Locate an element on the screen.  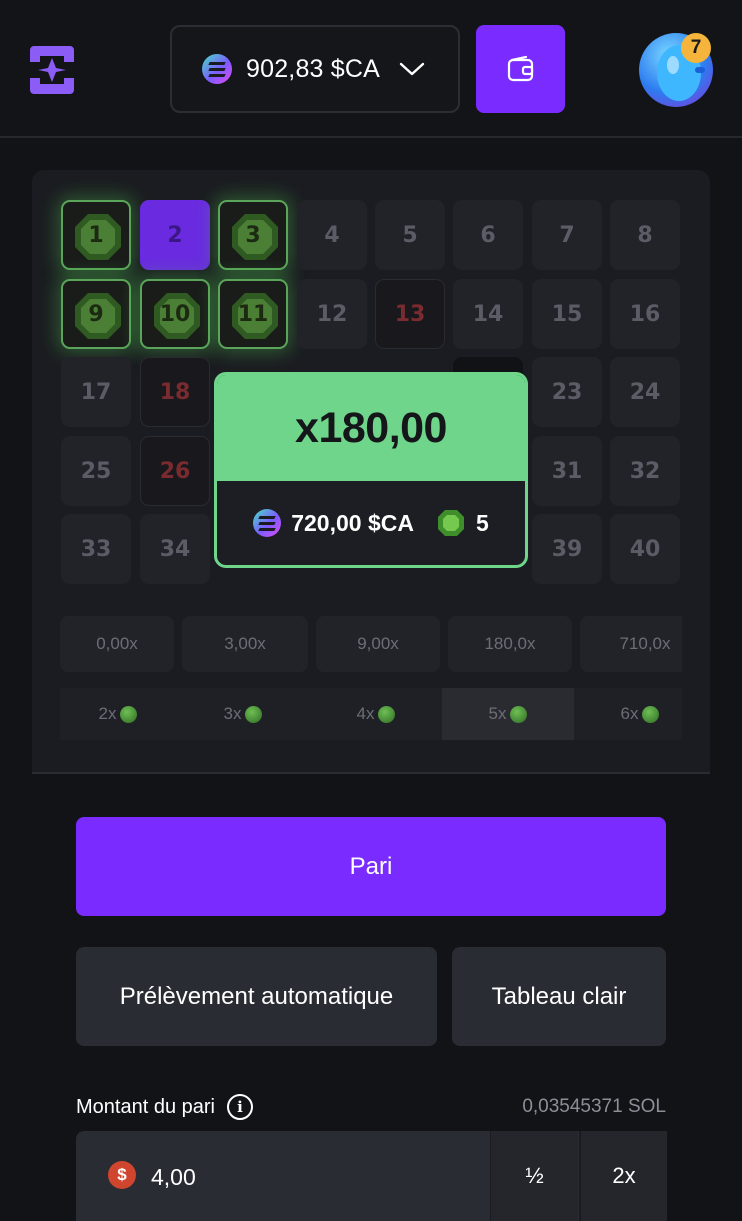
win-details: 720,00 $CA 5 is located at coordinates (371, 523).